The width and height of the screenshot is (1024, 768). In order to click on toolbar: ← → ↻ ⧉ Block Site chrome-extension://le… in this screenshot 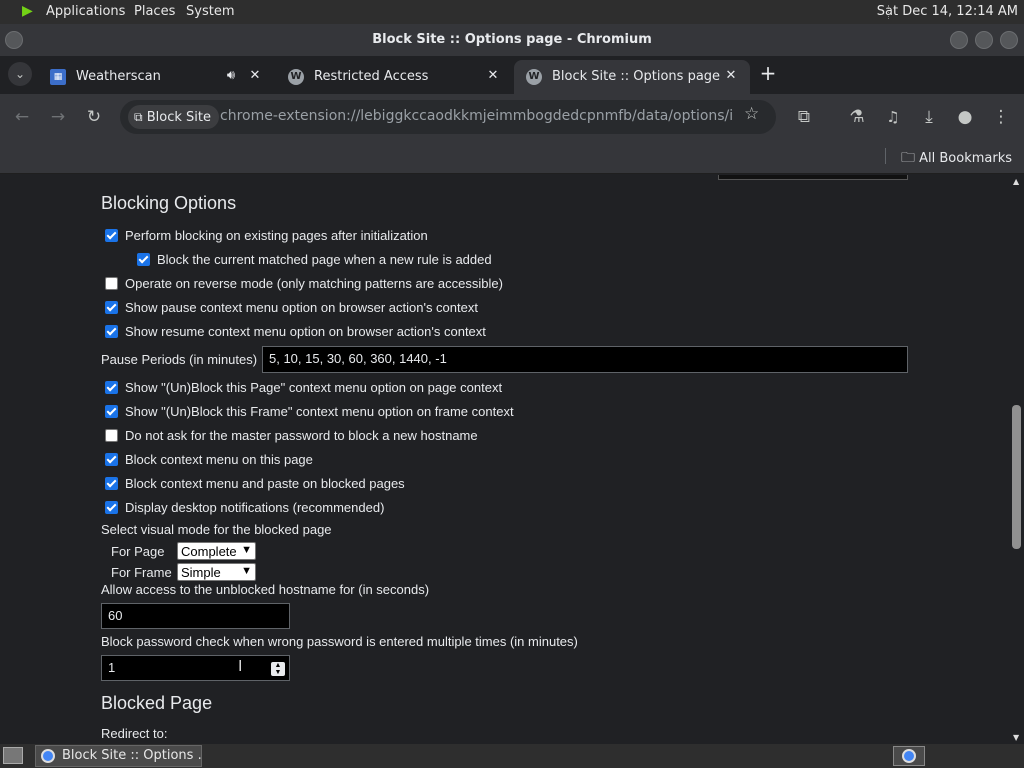, I will do `click(512, 117)`.